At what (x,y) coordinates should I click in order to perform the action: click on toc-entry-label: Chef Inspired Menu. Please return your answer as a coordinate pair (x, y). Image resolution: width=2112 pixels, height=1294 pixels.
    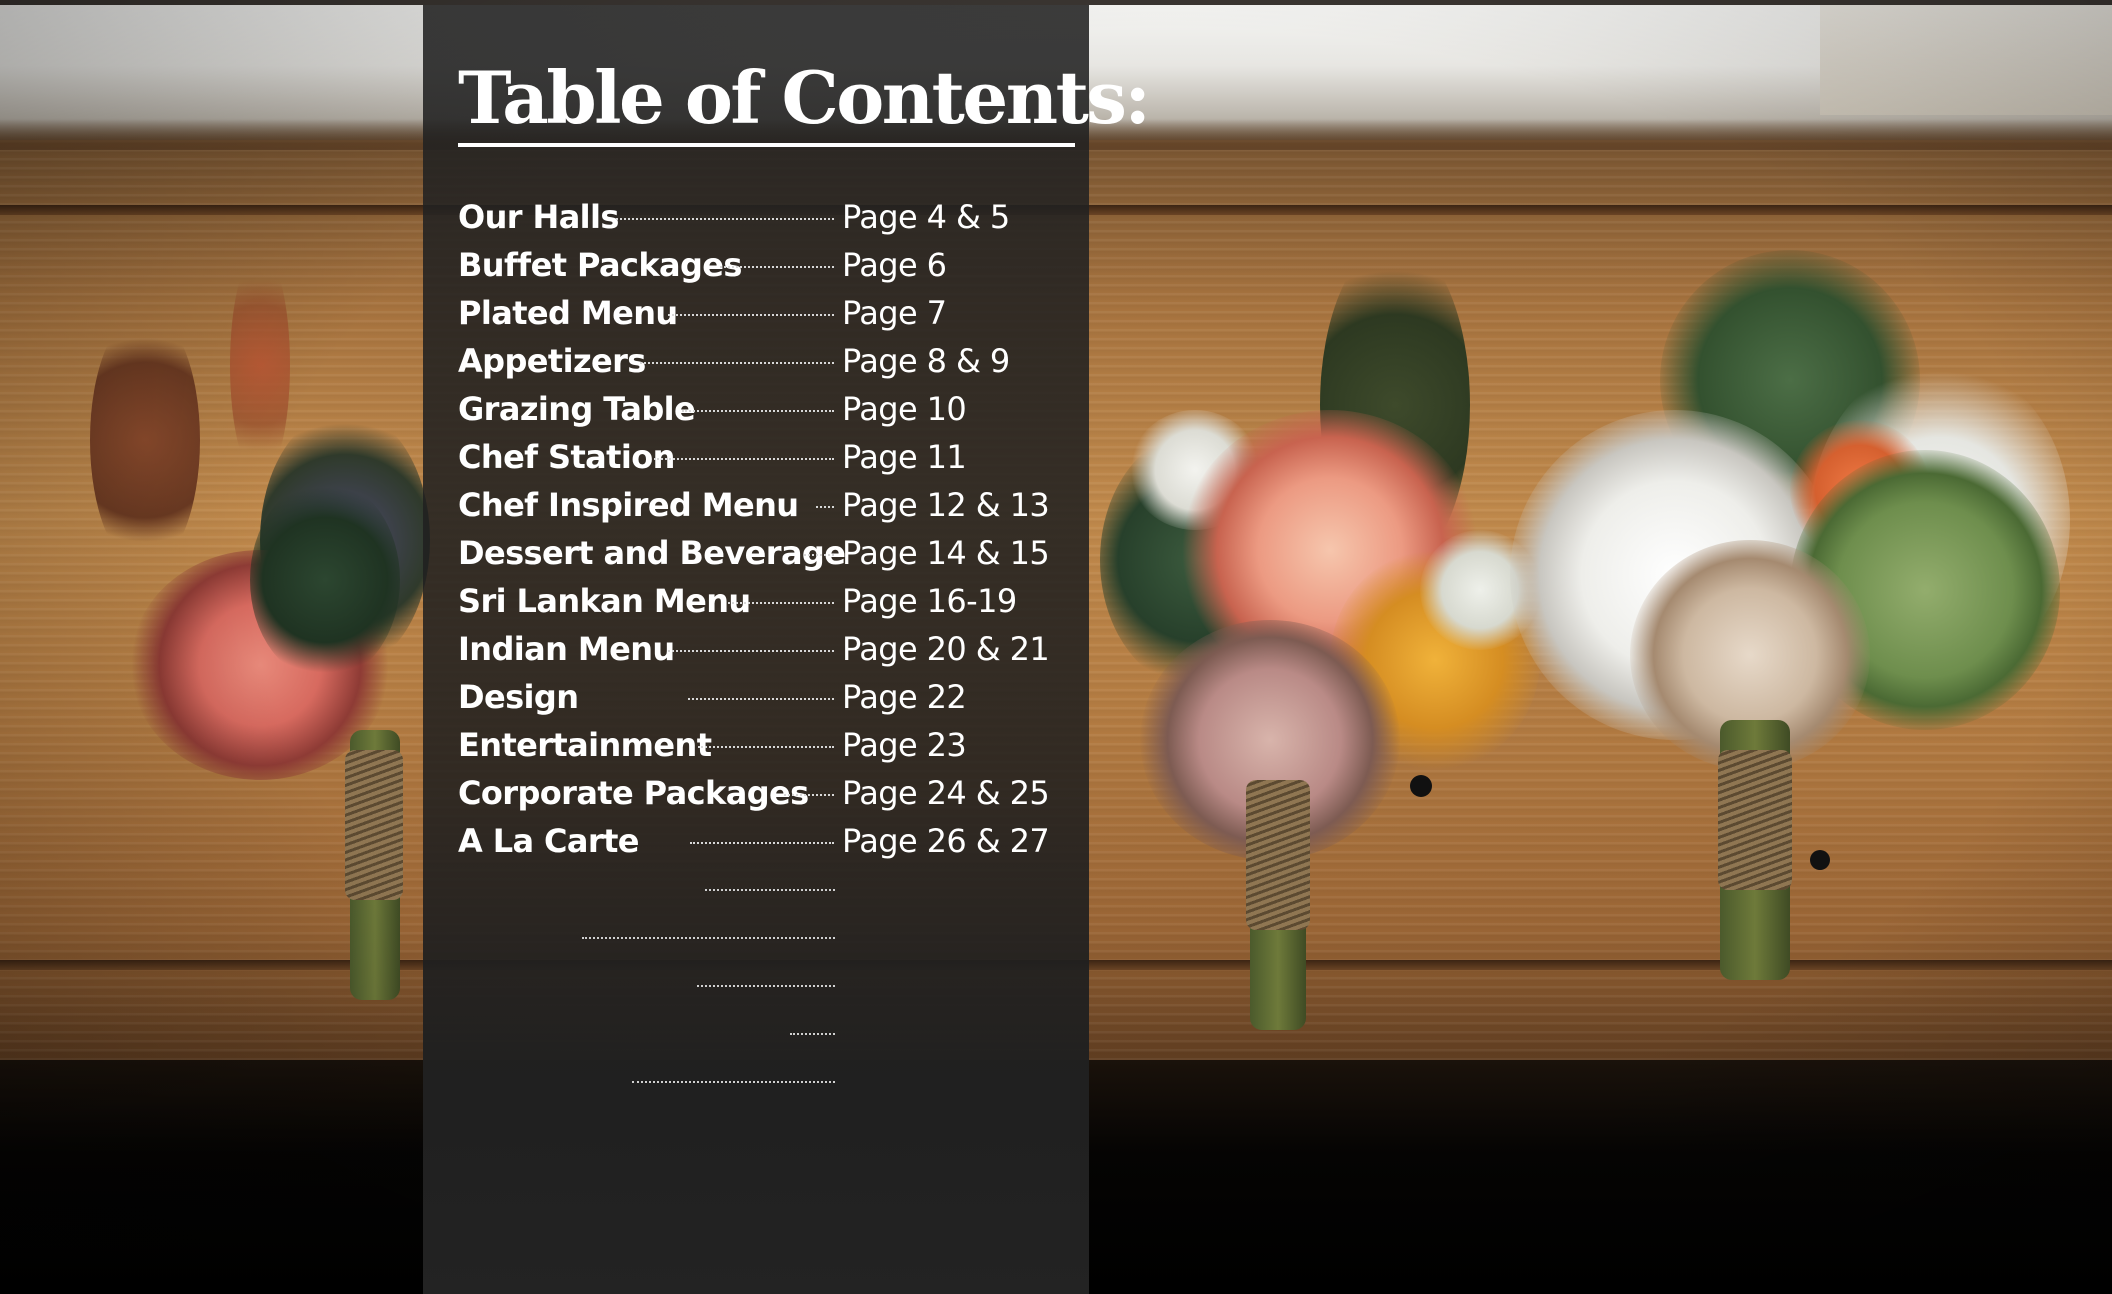
    Looking at the image, I should click on (628, 505).